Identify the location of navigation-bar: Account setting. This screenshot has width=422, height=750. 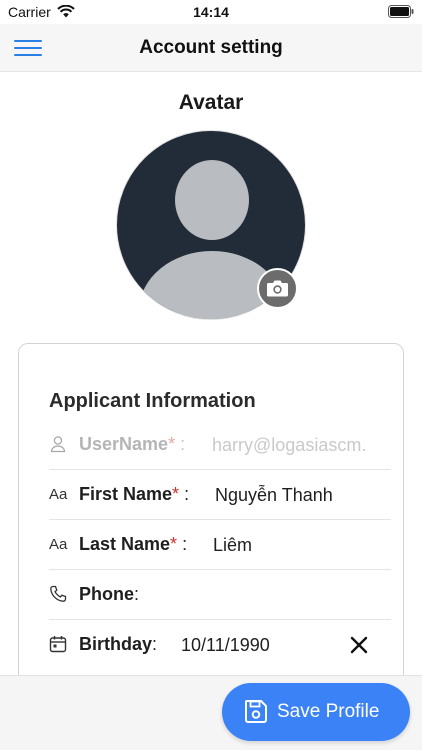
(211, 48).